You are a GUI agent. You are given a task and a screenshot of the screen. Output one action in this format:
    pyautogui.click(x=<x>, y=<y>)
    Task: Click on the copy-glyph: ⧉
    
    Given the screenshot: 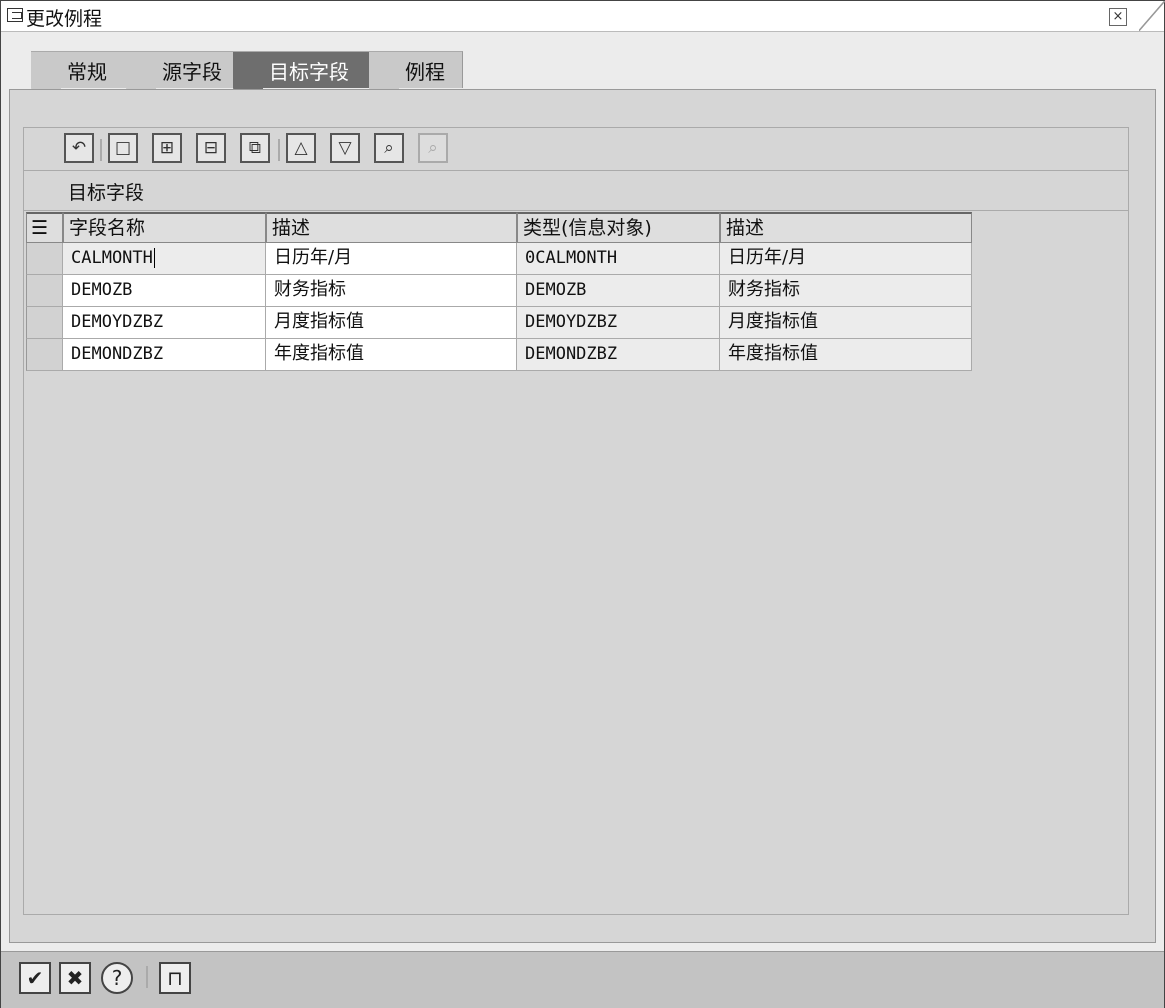 What is the action you would take?
    pyautogui.click(x=255, y=148)
    